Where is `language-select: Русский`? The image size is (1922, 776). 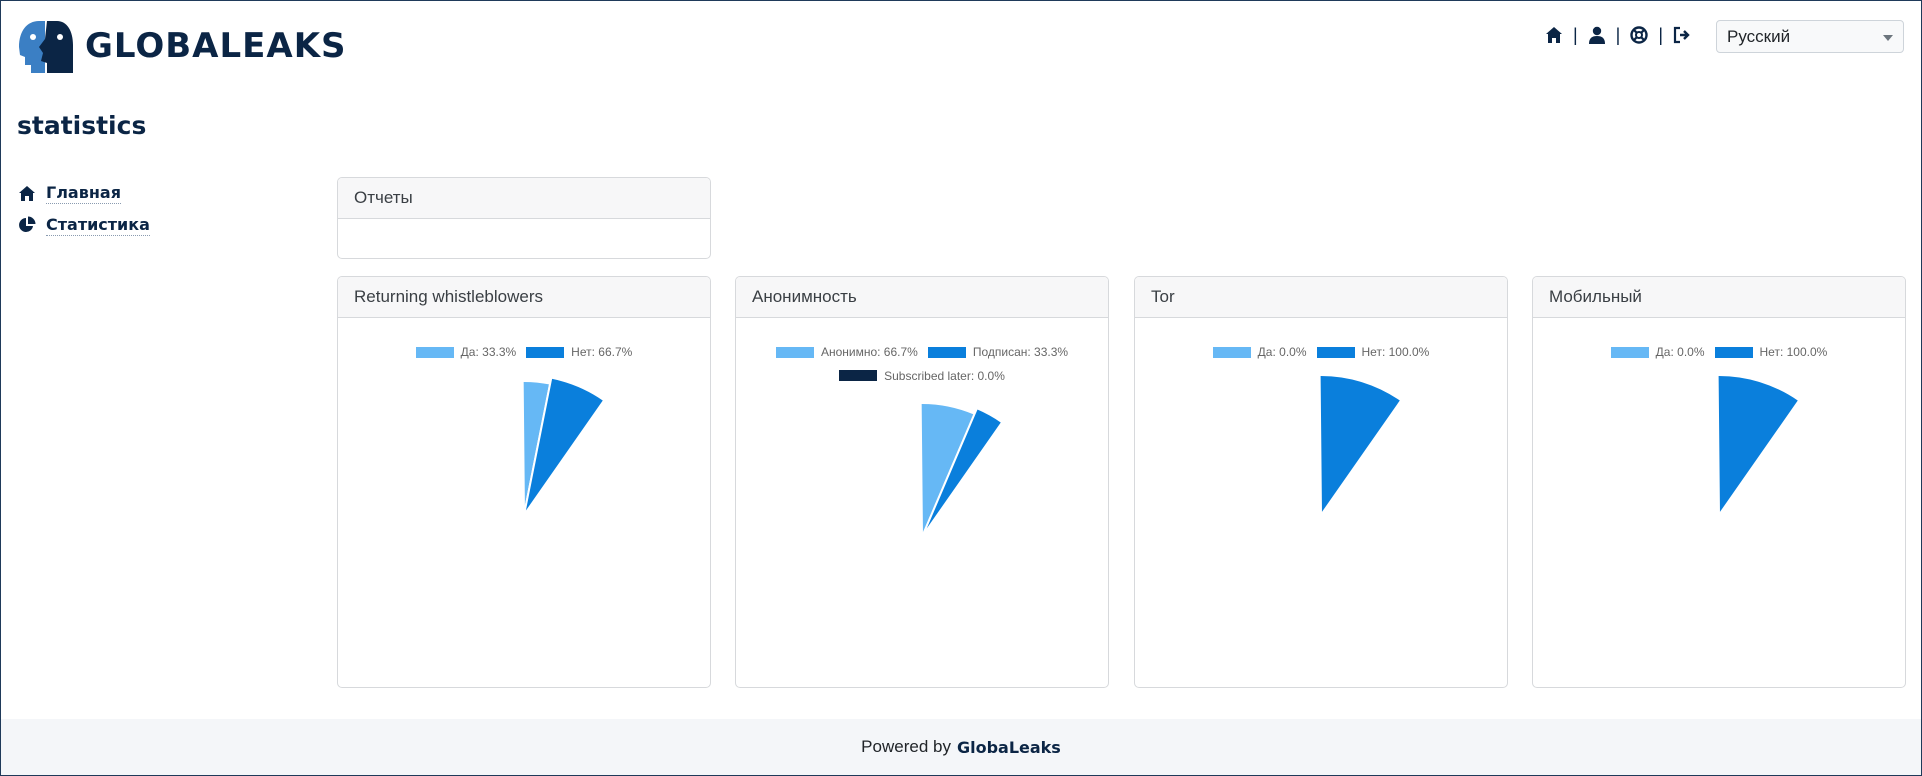
language-select: Русский is located at coordinates (1810, 36).